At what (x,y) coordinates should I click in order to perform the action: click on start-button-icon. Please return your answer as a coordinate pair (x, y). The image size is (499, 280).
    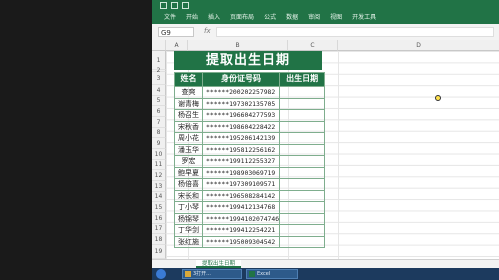
    Looking at the image, I should click on (161, 274).